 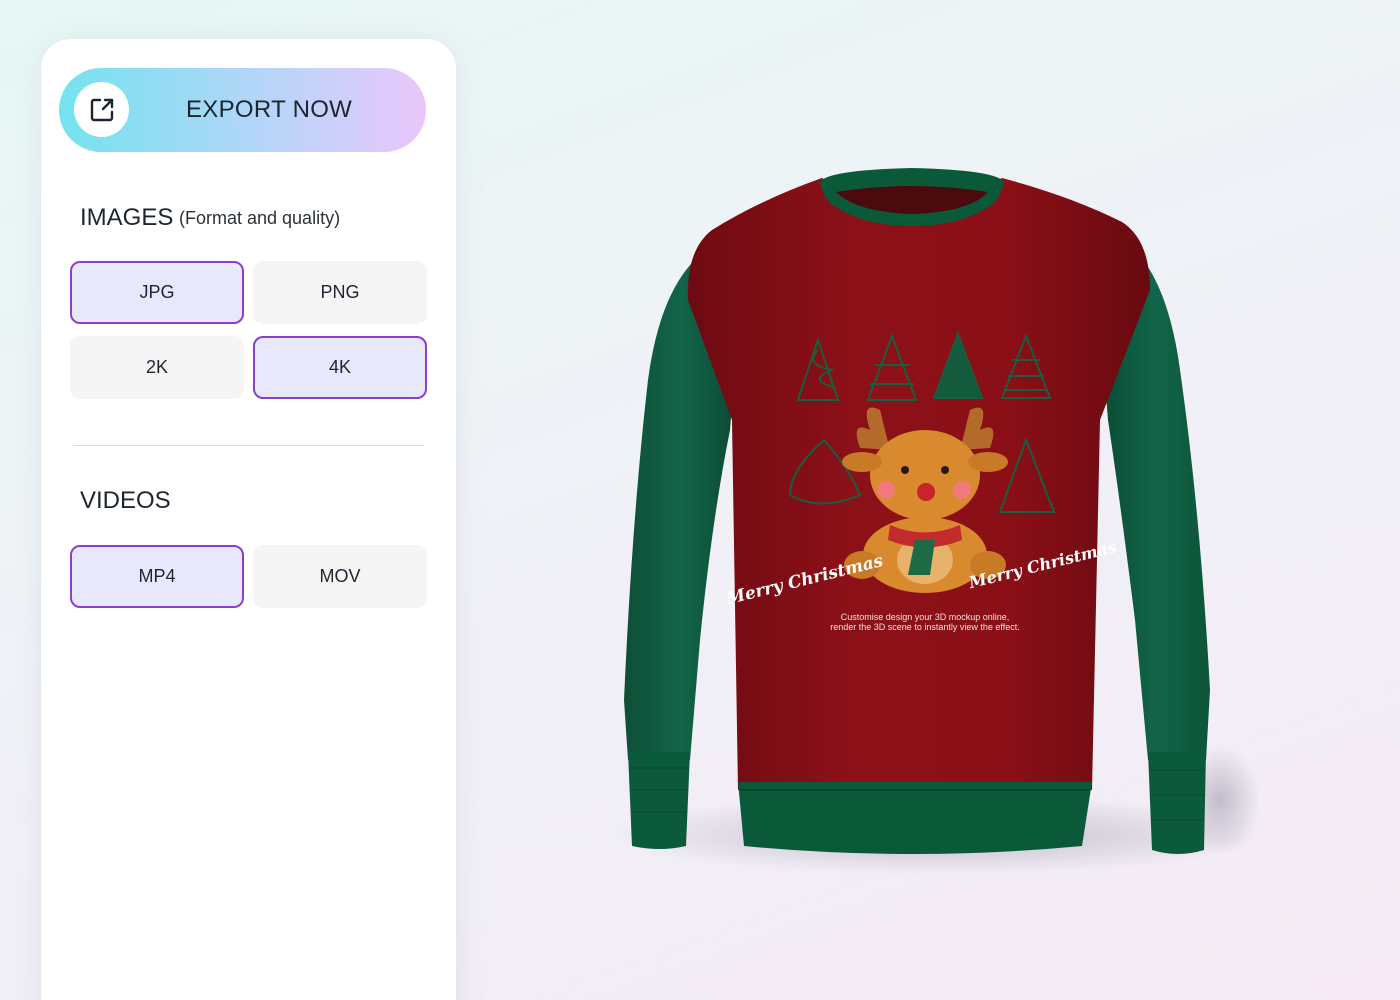 I want to click on quality-2k-label: 2K, so click(x=157, y=367).